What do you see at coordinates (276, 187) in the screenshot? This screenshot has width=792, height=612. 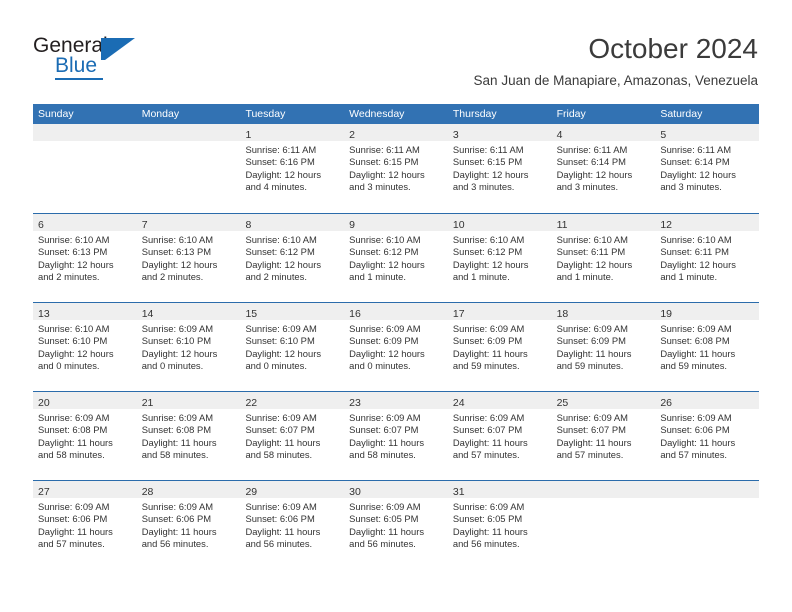 I see `daylight-text-line2: and 4 minutes.` at bounding box center [276, 187].